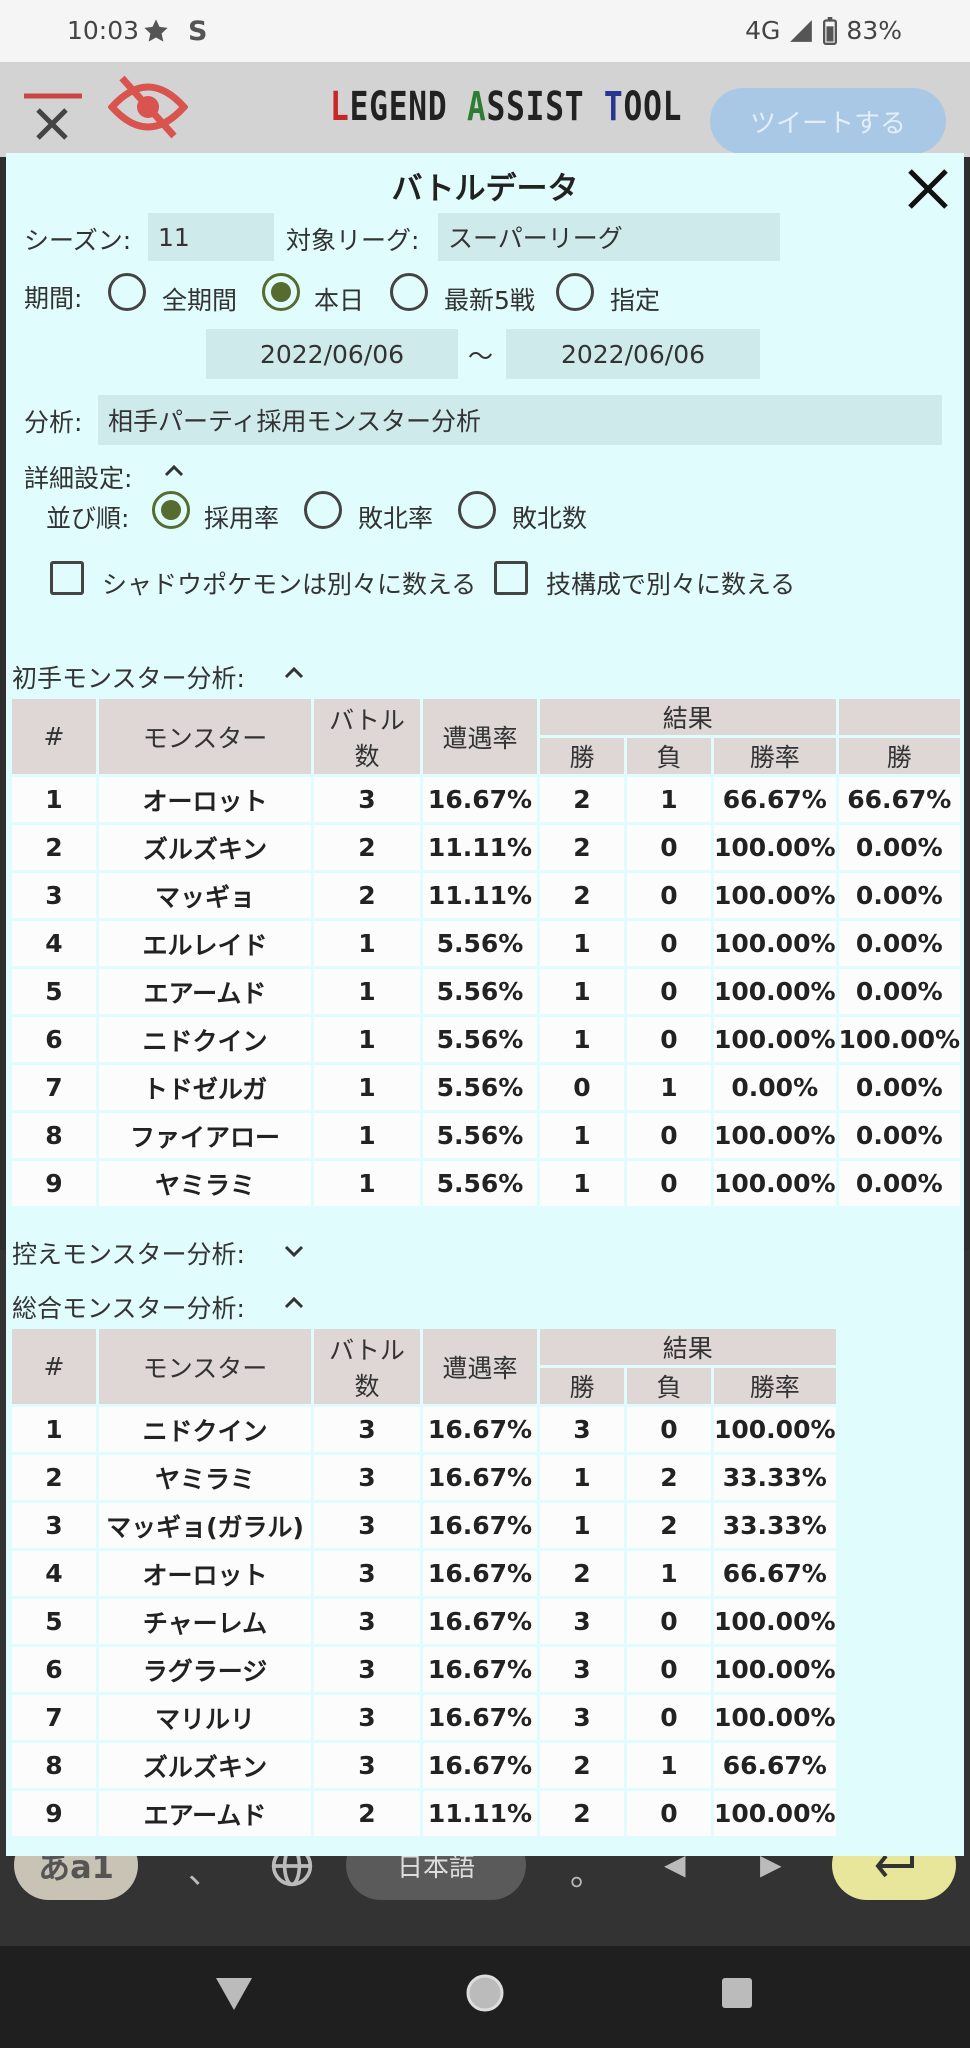 The image size is (970, 2048). I want to click on tweet-button: ツイートする, so click(828, 121).